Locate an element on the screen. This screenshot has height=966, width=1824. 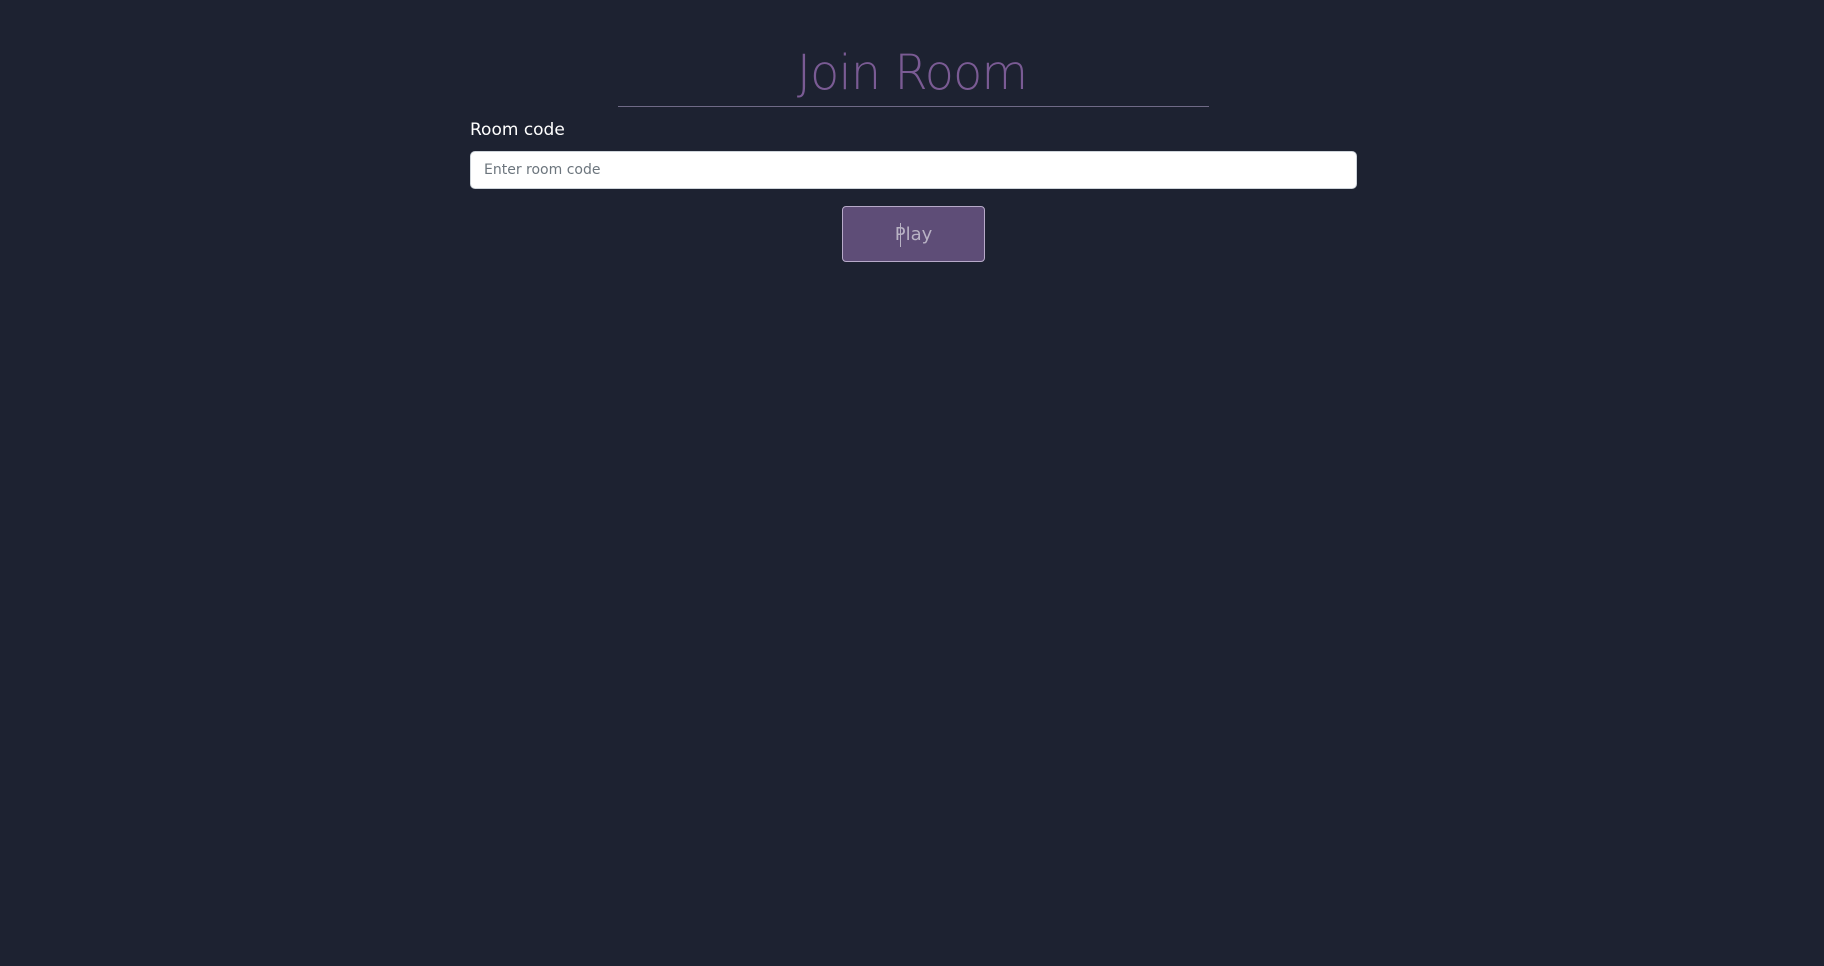
button-row: Play is located at coordinates (913, 234).